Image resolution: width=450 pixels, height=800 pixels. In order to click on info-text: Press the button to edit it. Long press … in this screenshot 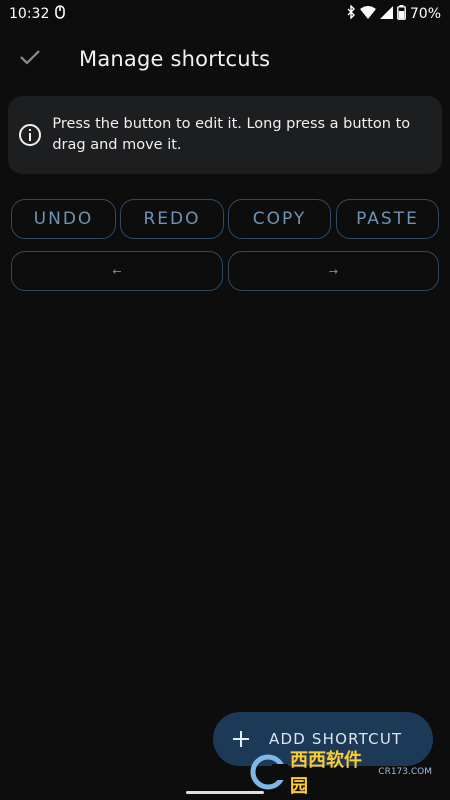, I will do `click(231, 134)`.